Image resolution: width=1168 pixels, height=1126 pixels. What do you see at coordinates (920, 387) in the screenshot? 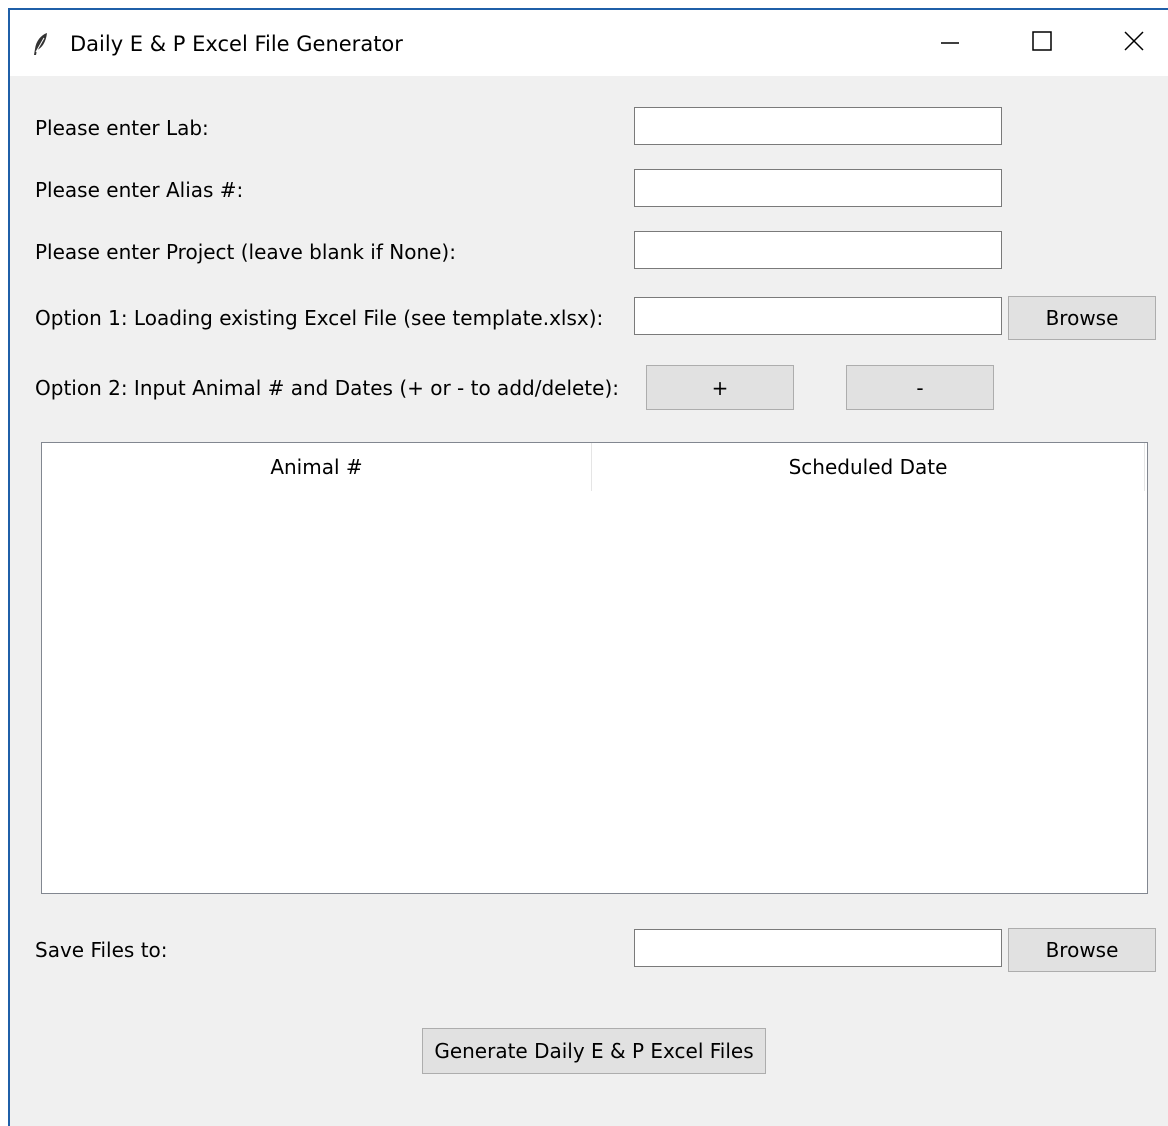
I see `delete-row-button: -` at bounding box center [920, 387].